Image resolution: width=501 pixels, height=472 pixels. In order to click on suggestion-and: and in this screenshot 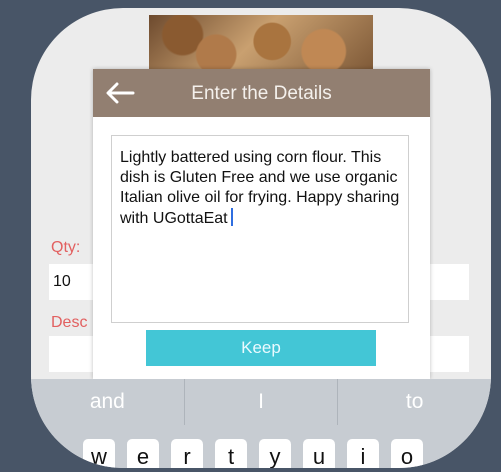, I will do `click(108, 402)`.